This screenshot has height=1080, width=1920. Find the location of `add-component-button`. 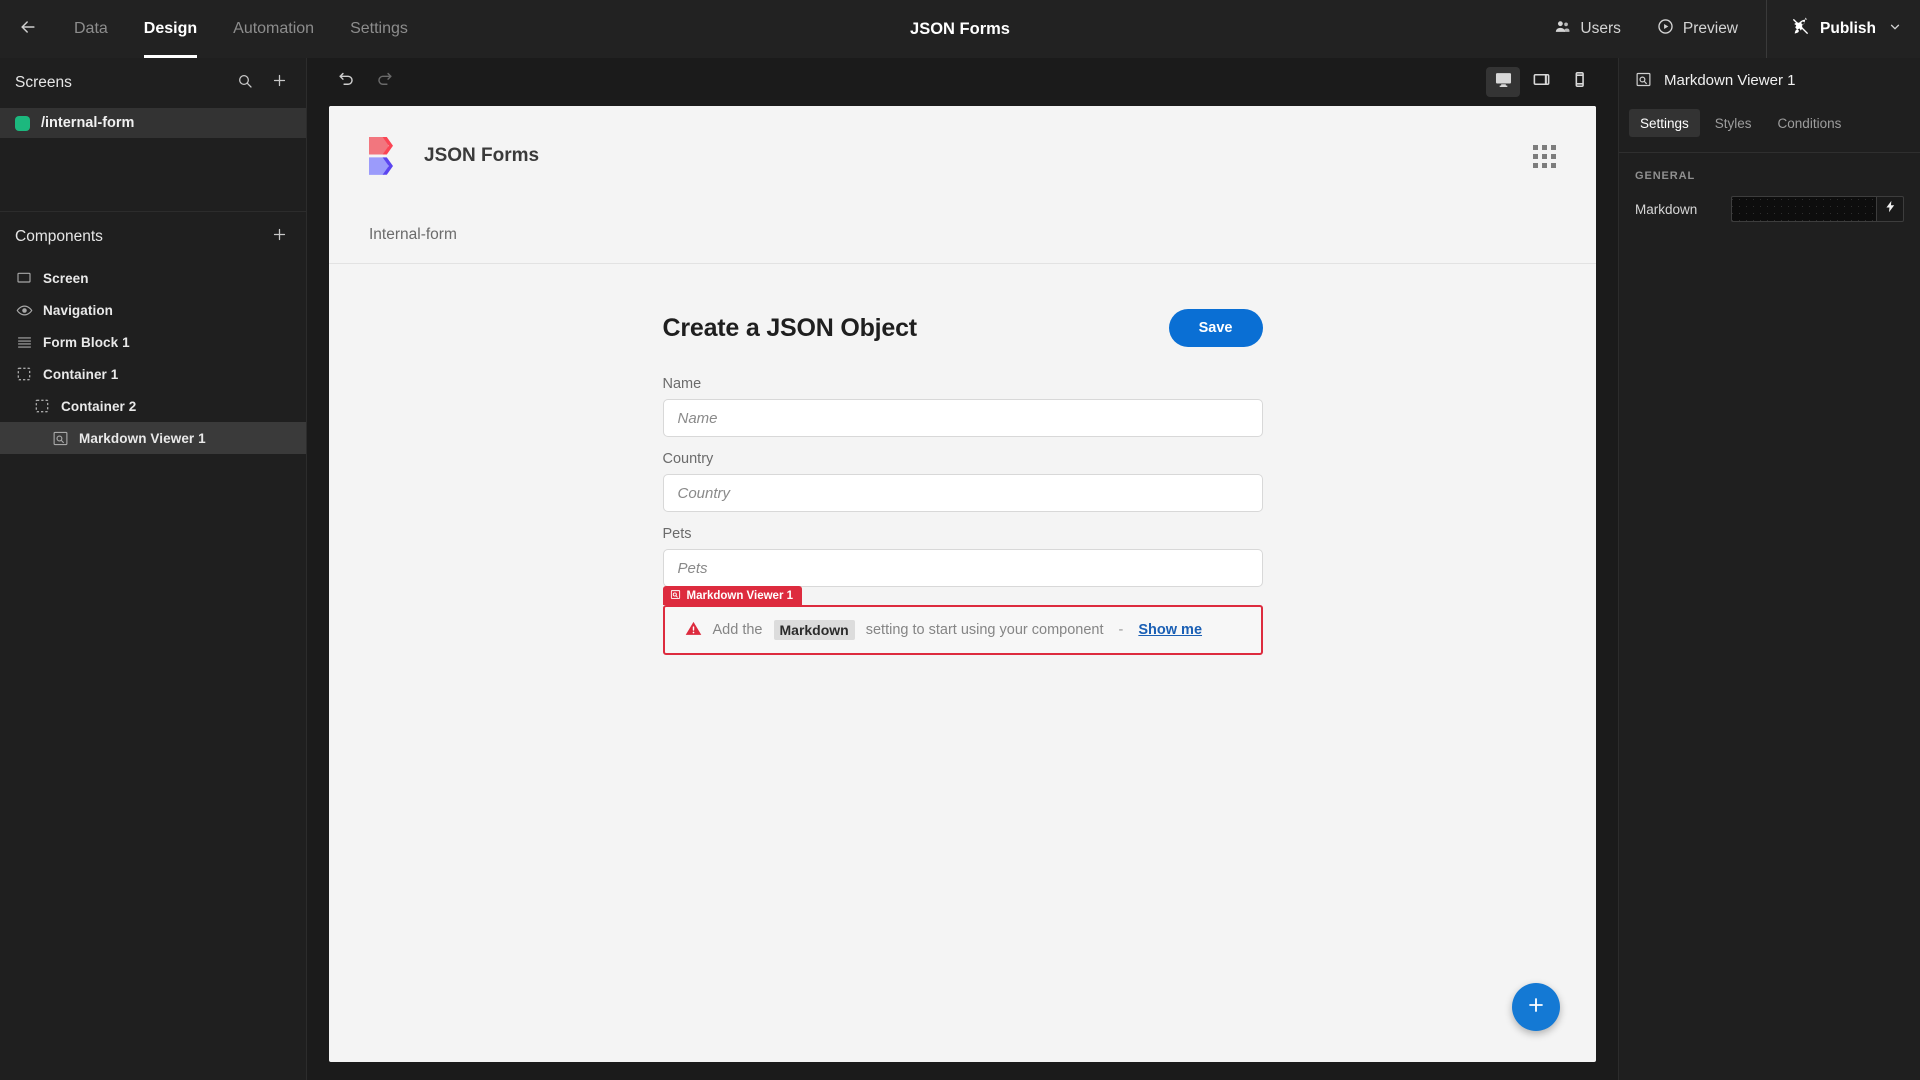

add-component-button is located at coordinates (279, 237).